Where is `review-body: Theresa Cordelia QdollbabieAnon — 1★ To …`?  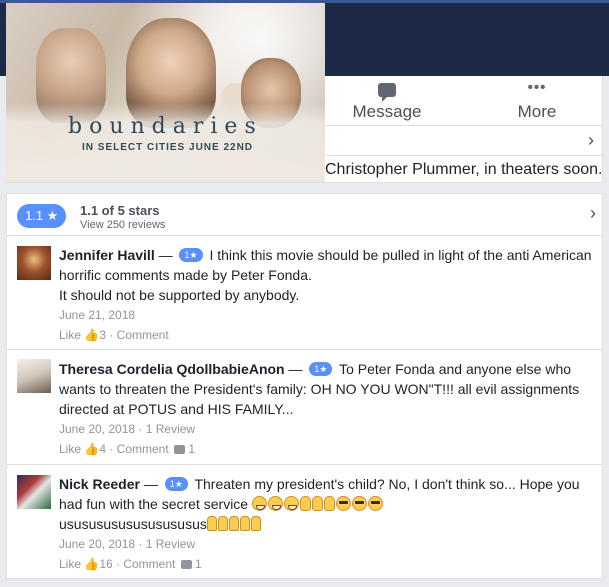
review-body: Theresa Cordelia QdollbabieAnon — 1★ To … is located at coordinates (325, 408).